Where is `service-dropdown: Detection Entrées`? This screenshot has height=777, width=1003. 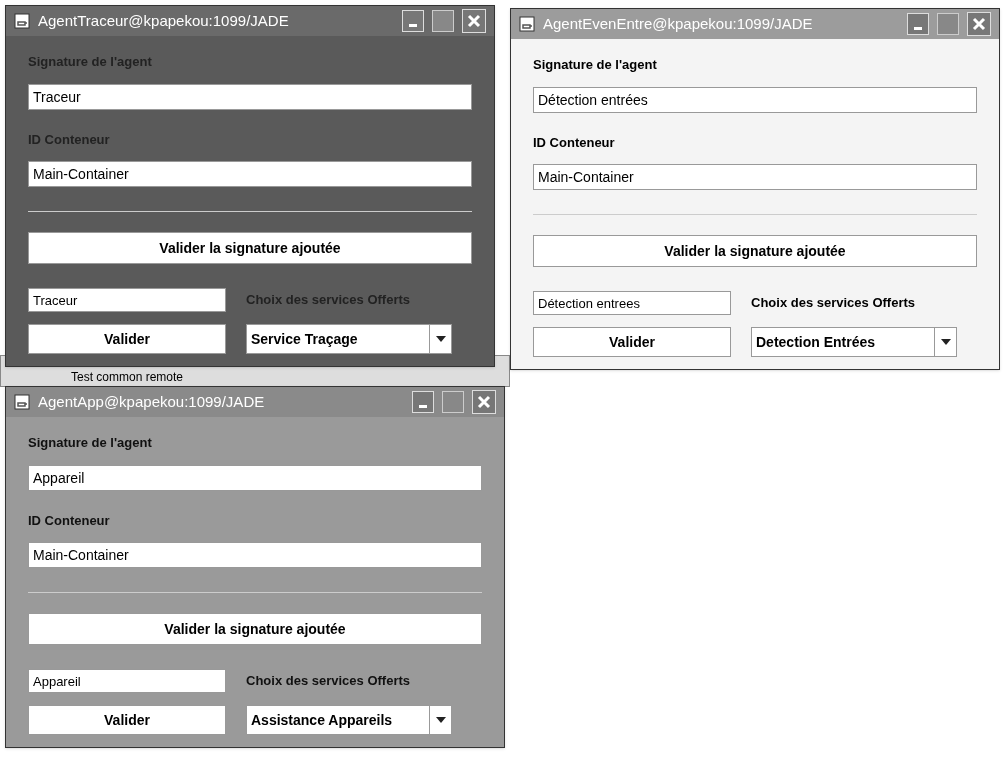
service-dropdown: Detection Entrées is located at coordinates (854, 342).